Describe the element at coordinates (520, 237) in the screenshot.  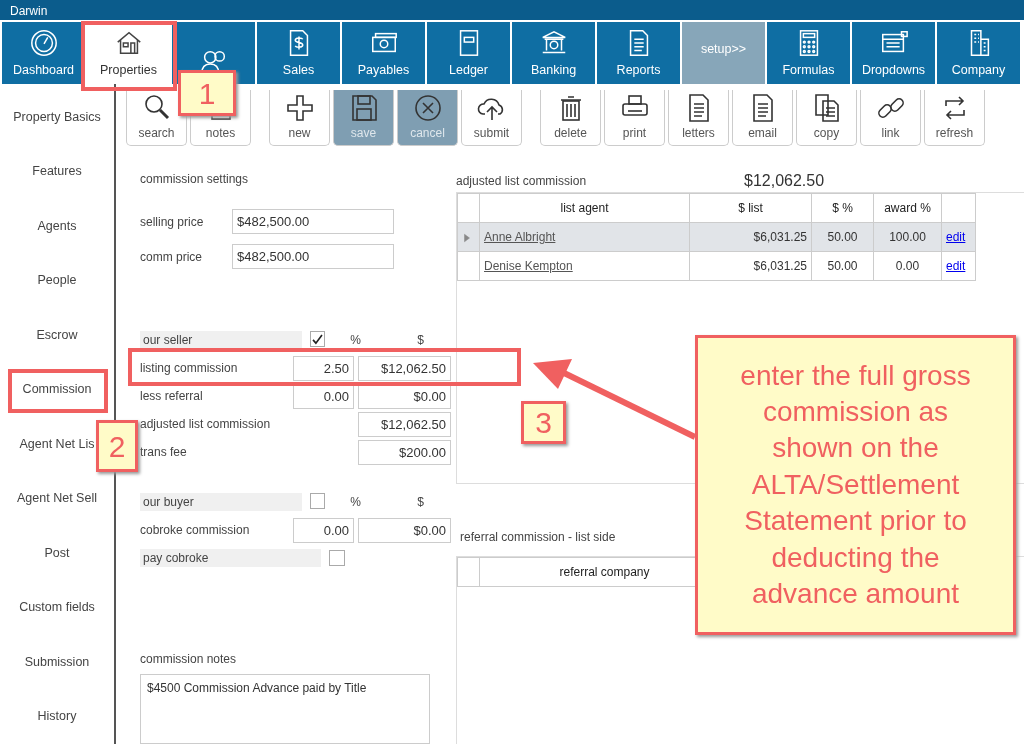
I see `agent-link: Anne Albright` at that location.